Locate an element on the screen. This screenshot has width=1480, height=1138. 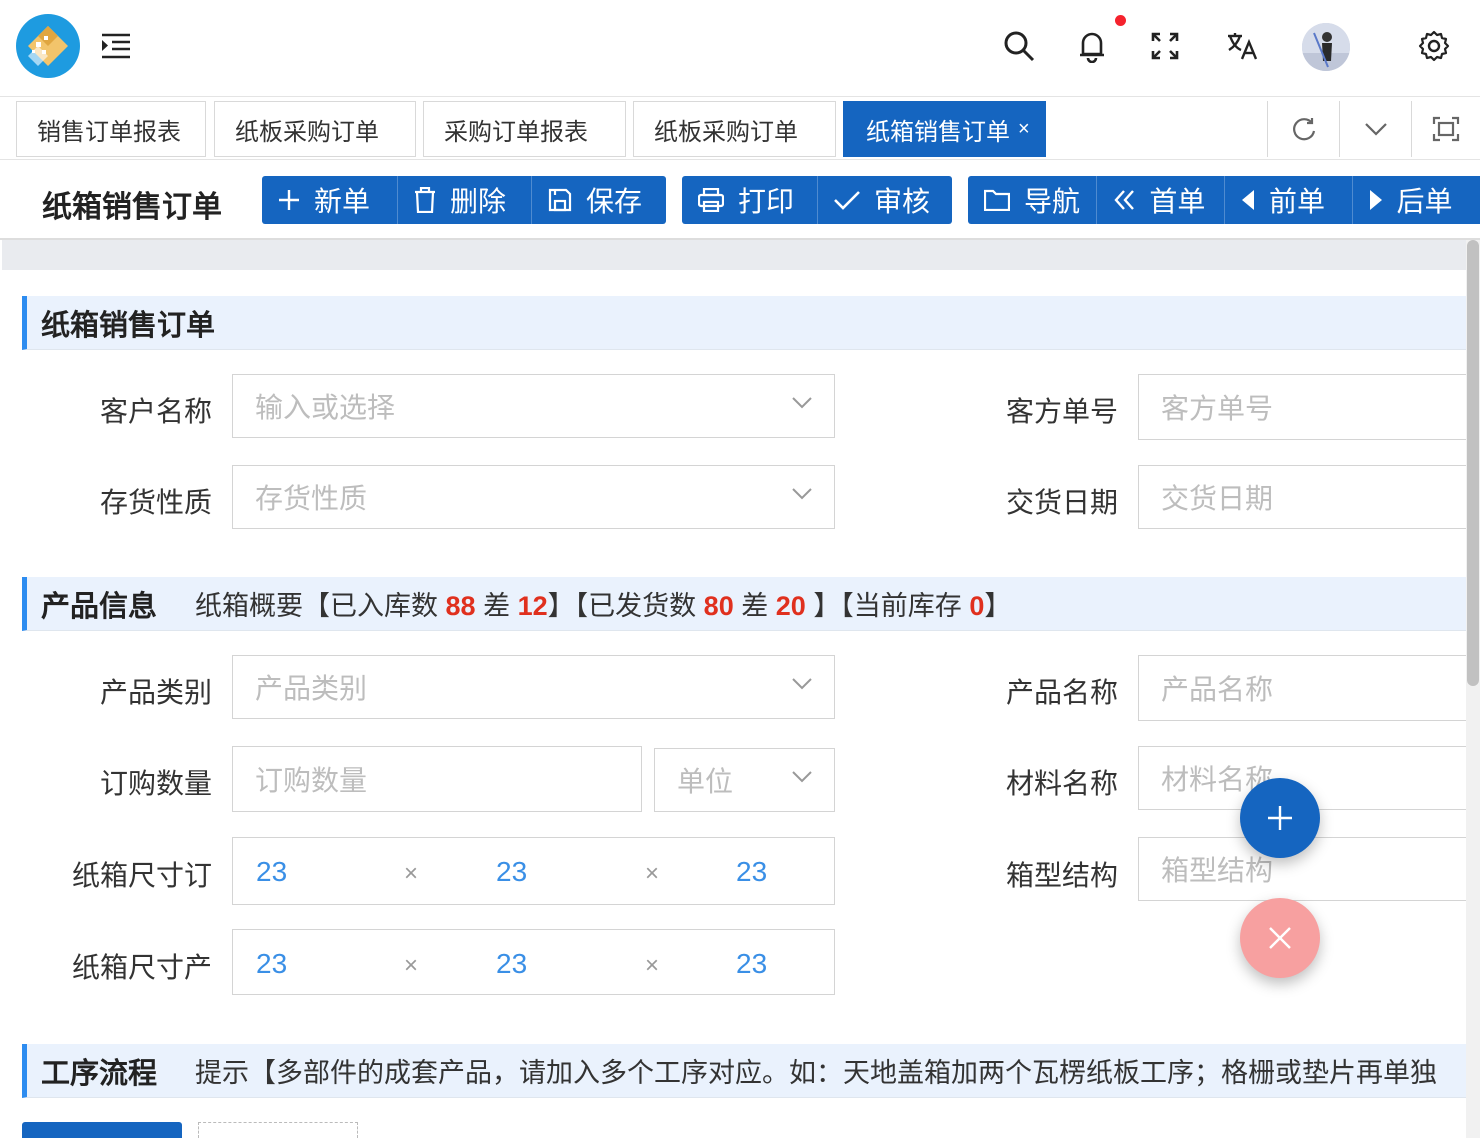
tab-close-icon: × is located at coordinates (1024, 129).